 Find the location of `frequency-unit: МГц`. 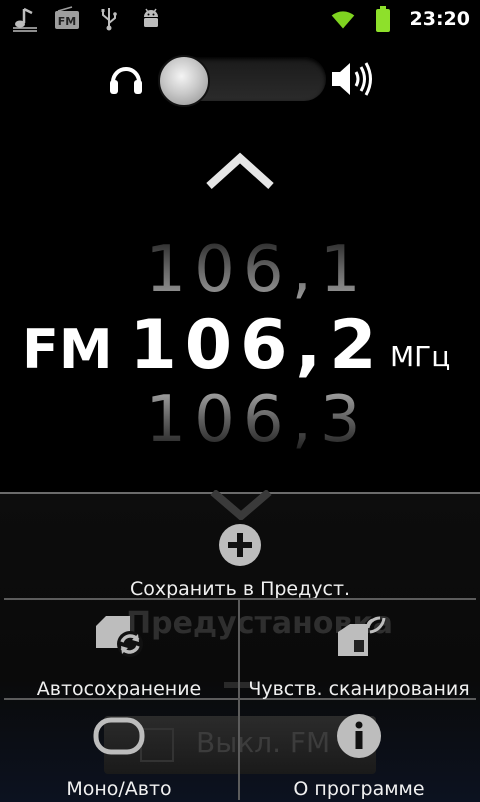

frequency-unit: МГц is located at coordinates (420, 356).